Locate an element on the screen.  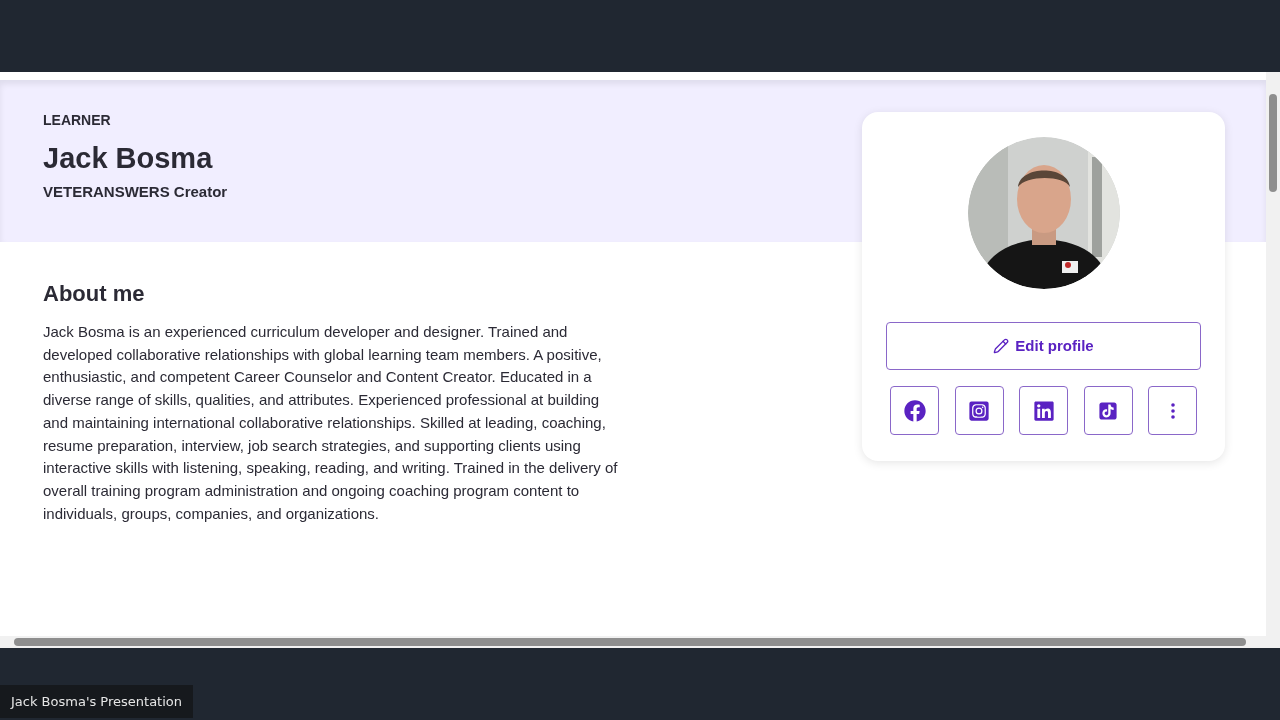
linkedin-button is located at coordinates (1043, 410).